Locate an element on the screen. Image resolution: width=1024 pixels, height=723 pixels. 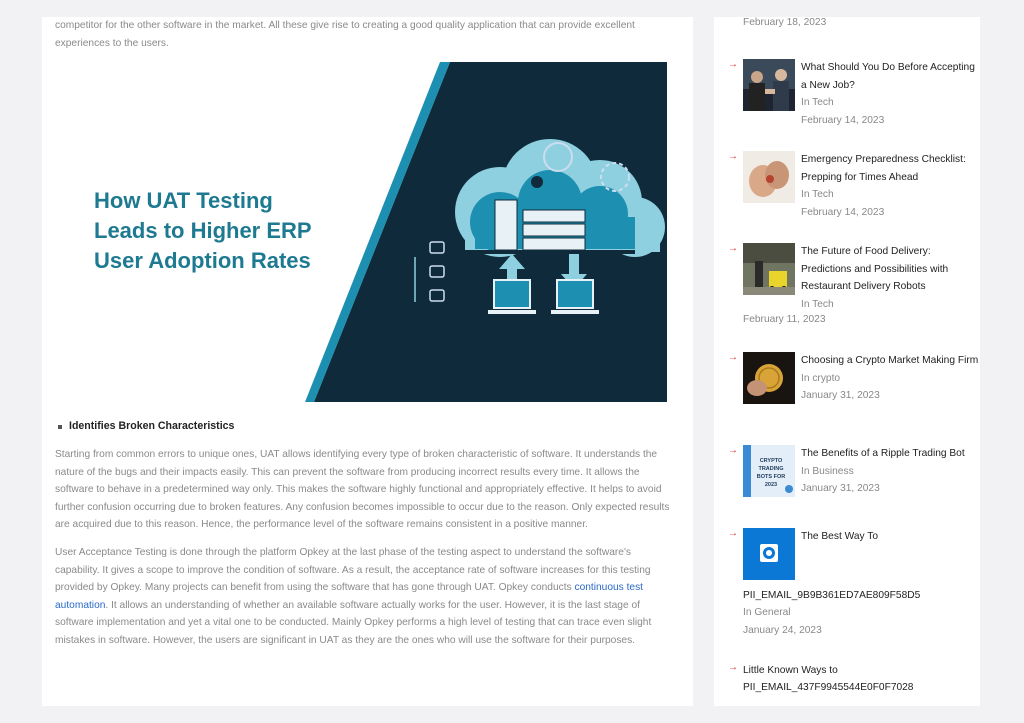
post-title-link: The Benefits of a Ripple Trading Bot is located at coordinates (890, 454).